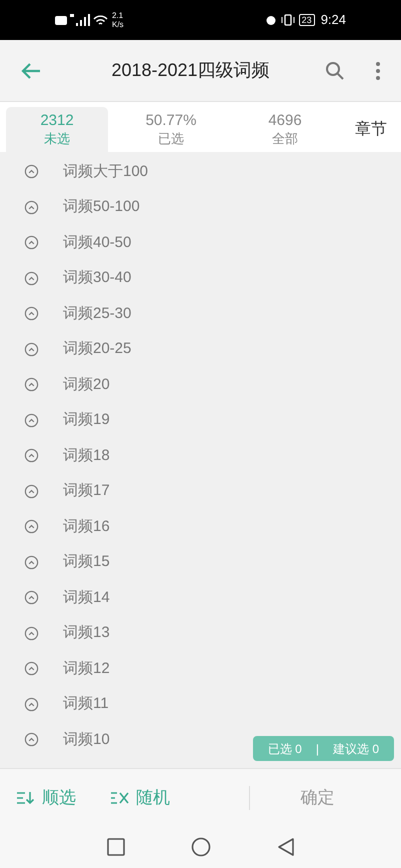  What do you see at coordinates (86, 562) in the screenshot?
I see `frequency-group-label: 词频15` at bounding box center [86, 562].